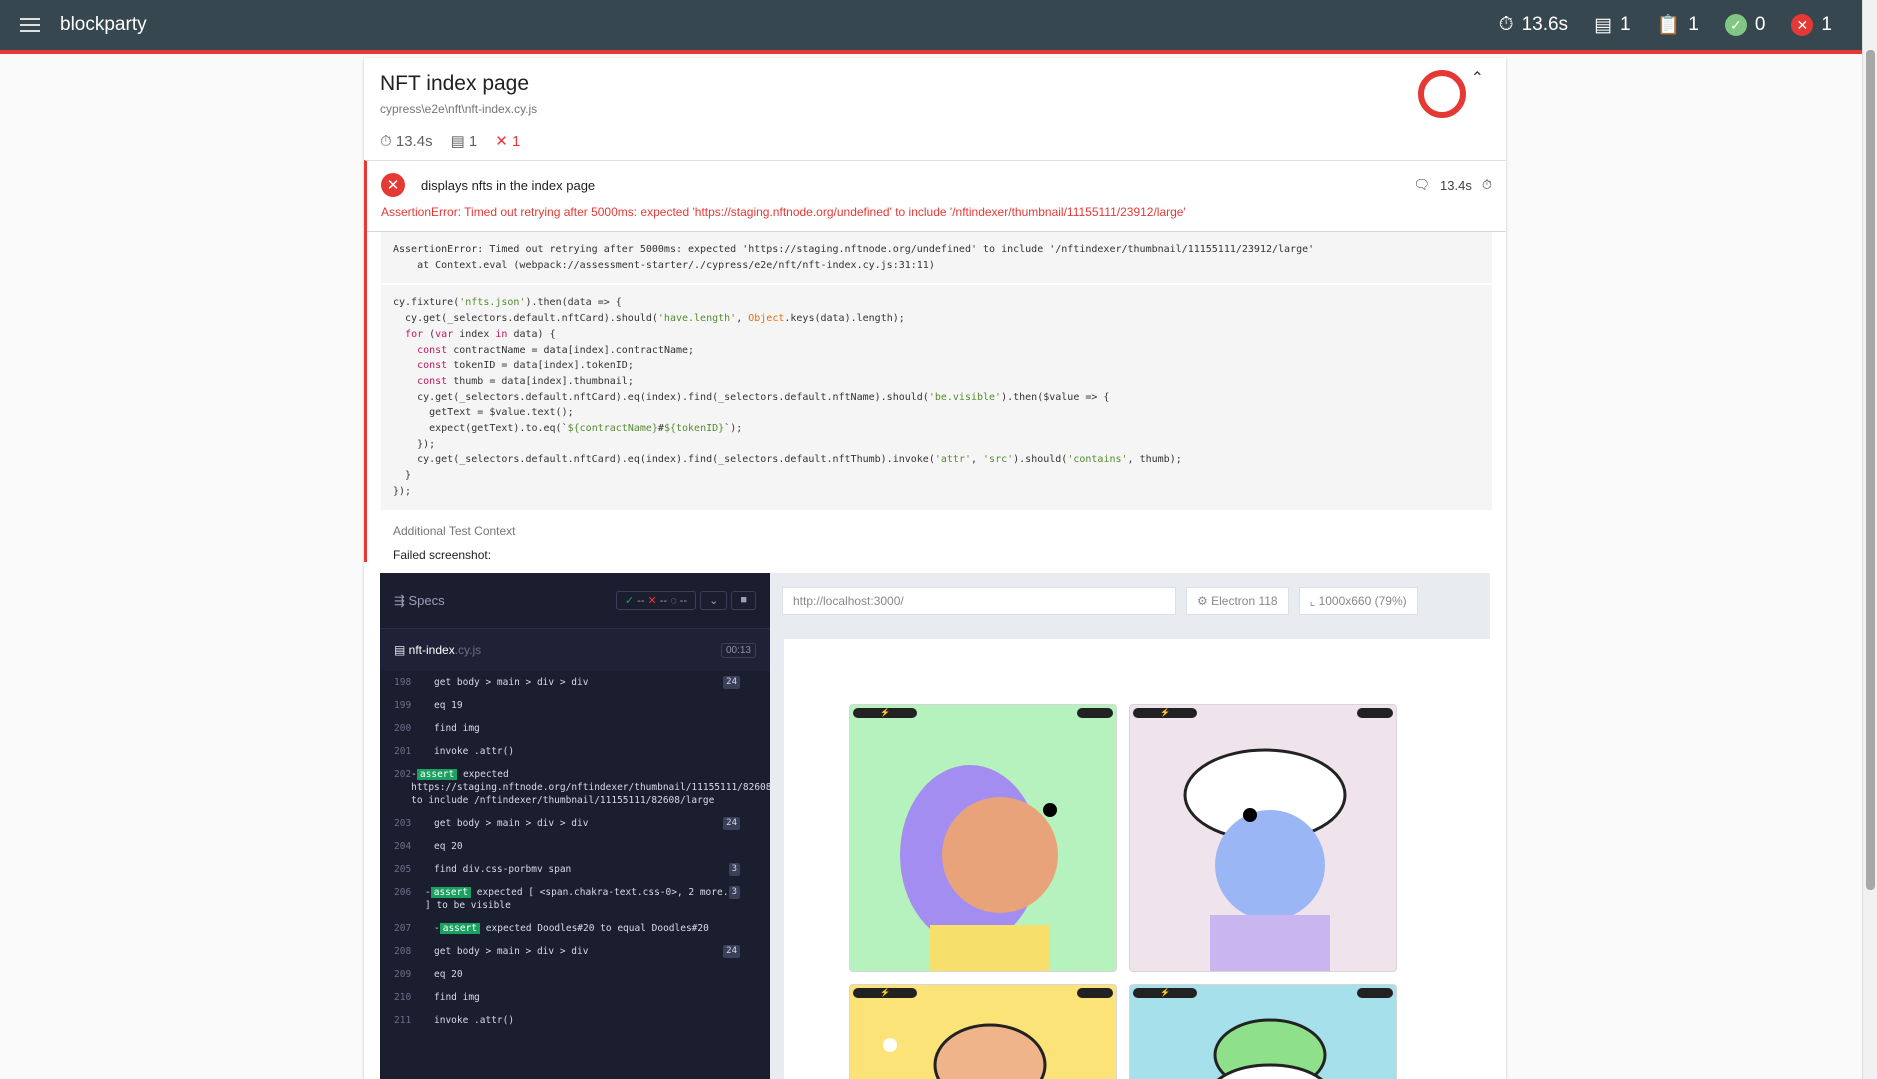 The image size is (1877, 1079). What do you see at coordinates (403, 1020) in the screenshot?
I see `log-num: 211` at bounding box center [403, 1020].